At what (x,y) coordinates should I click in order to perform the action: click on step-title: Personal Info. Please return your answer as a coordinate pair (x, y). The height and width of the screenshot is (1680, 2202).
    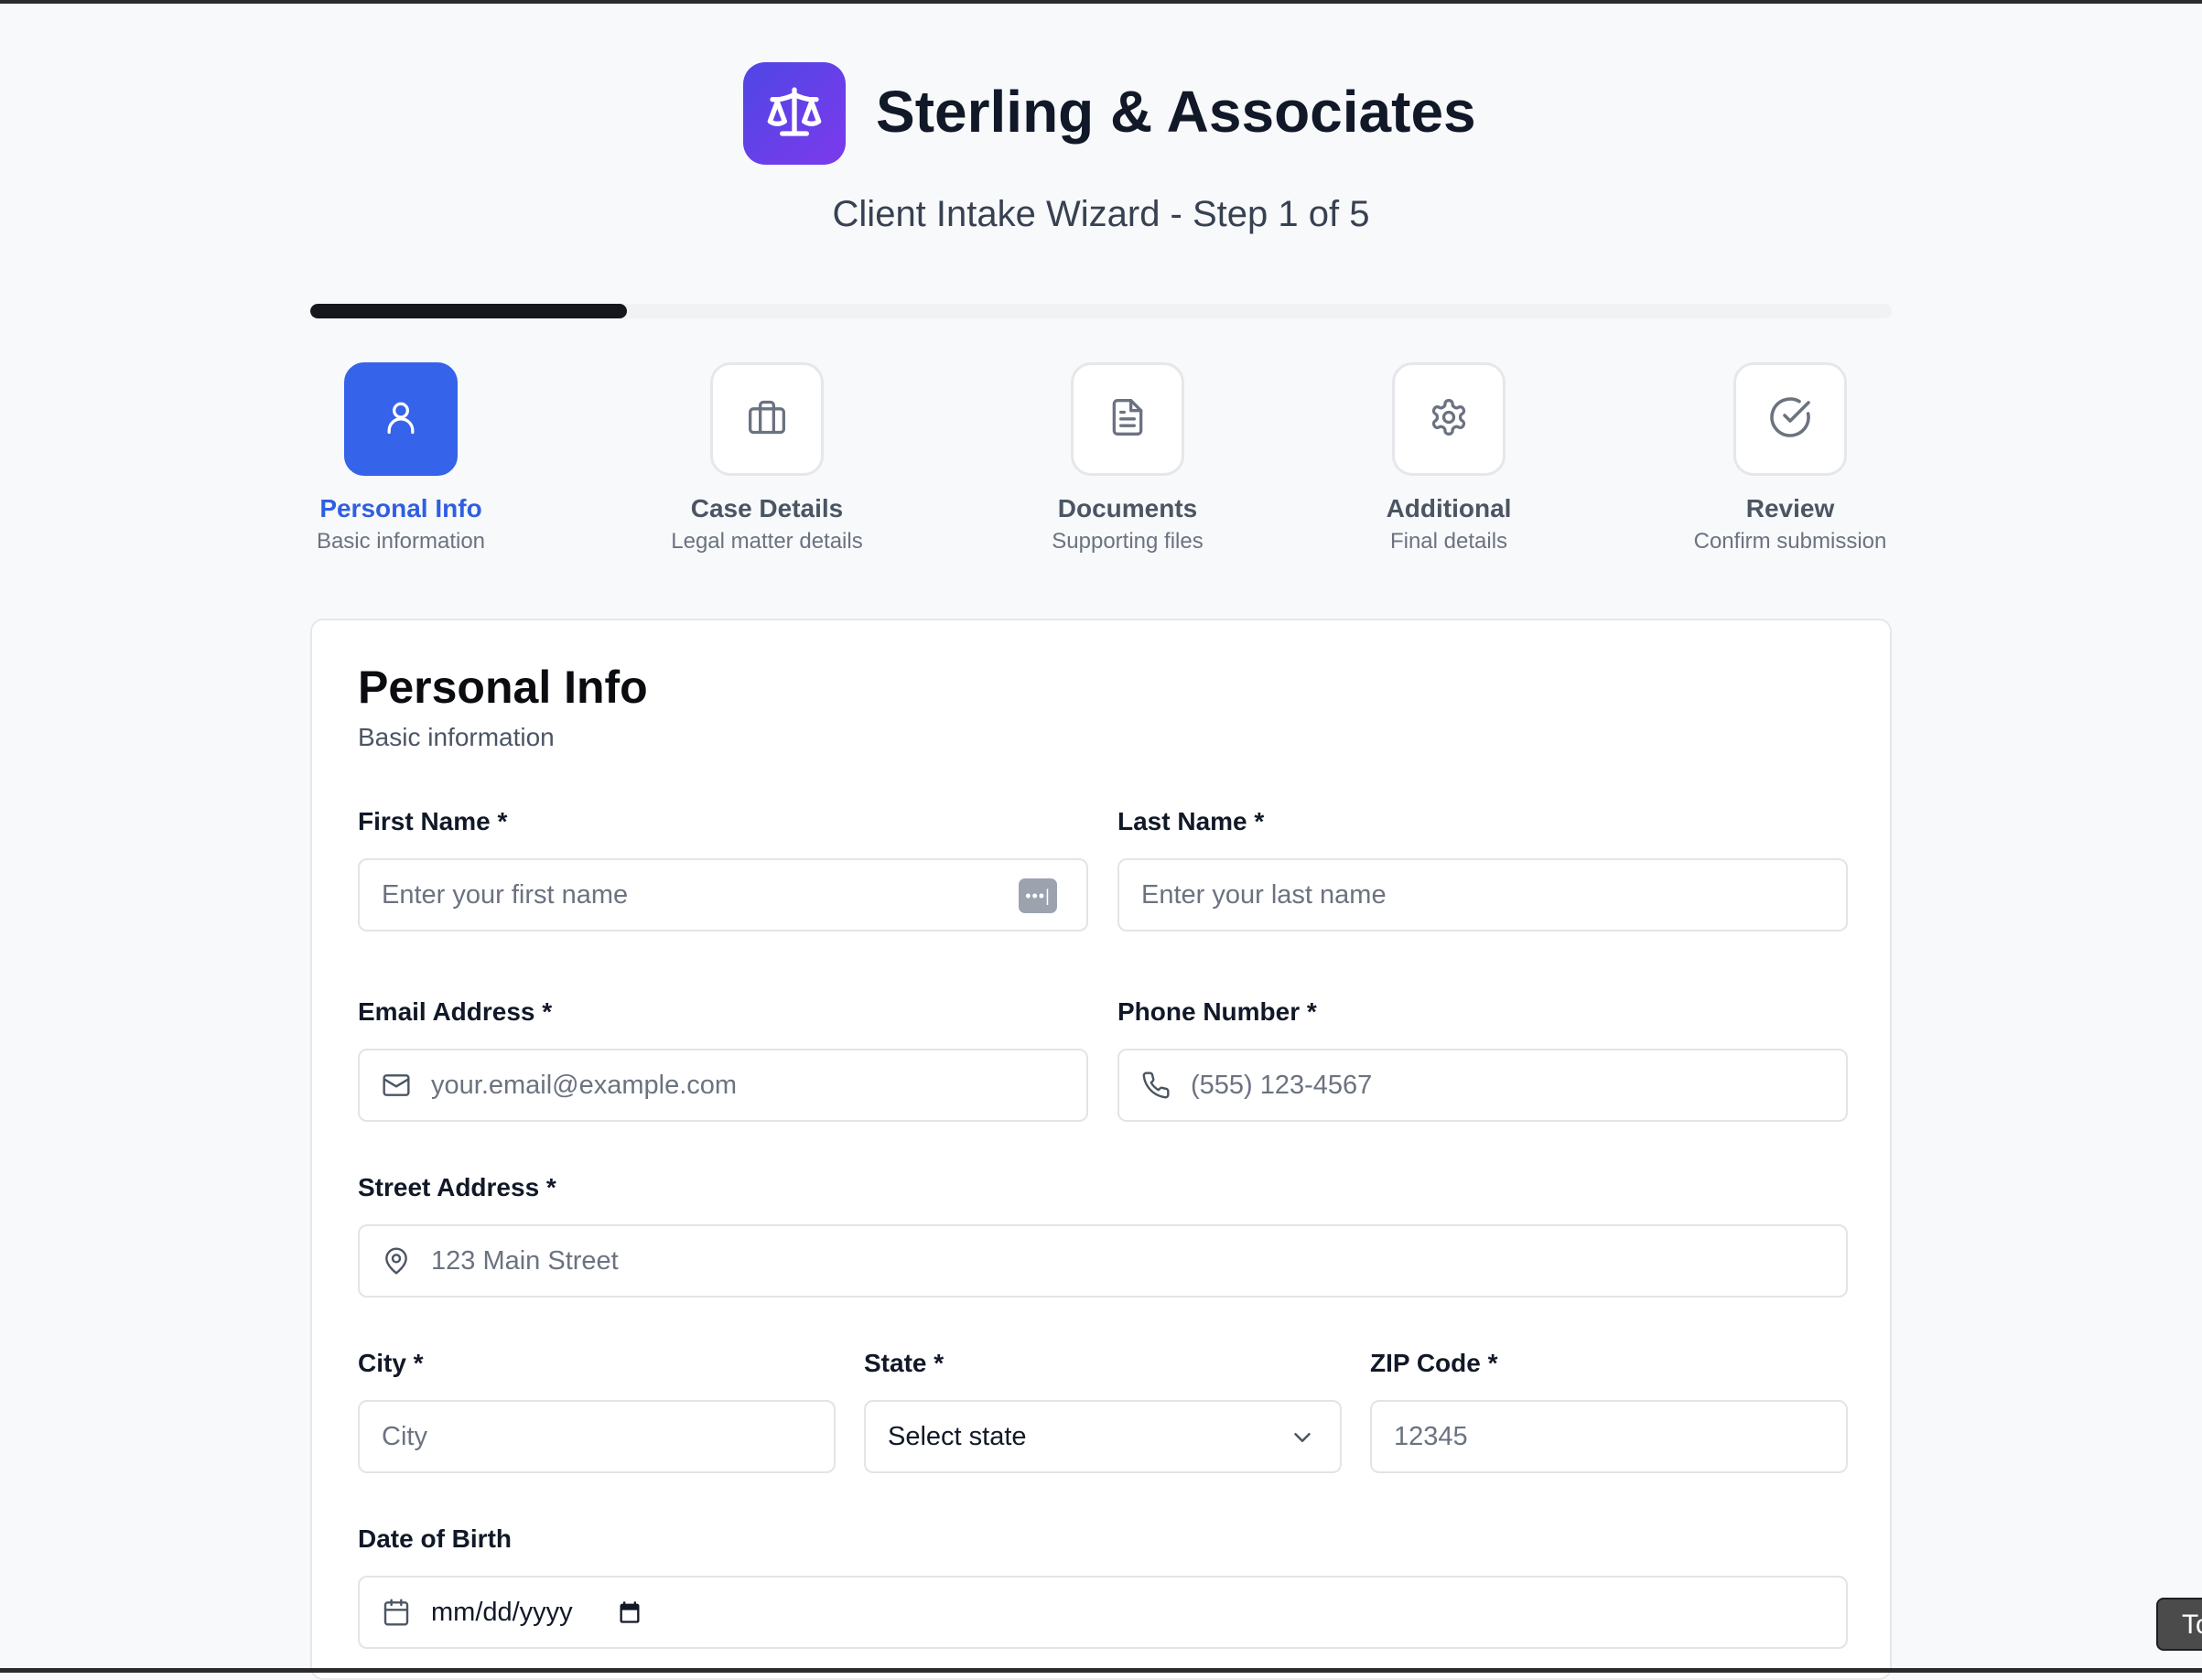
    Looking at the image, I should click on (400, 508).